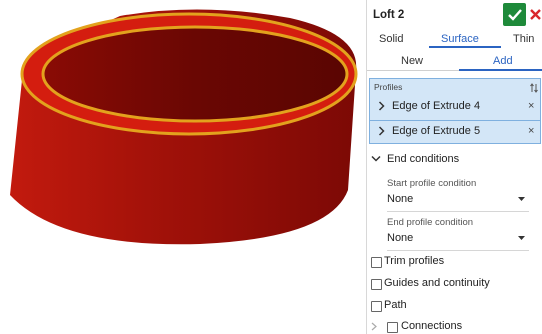  I want to click on profile-row: Edge of Extrude 5 ×, so click(455, 132).